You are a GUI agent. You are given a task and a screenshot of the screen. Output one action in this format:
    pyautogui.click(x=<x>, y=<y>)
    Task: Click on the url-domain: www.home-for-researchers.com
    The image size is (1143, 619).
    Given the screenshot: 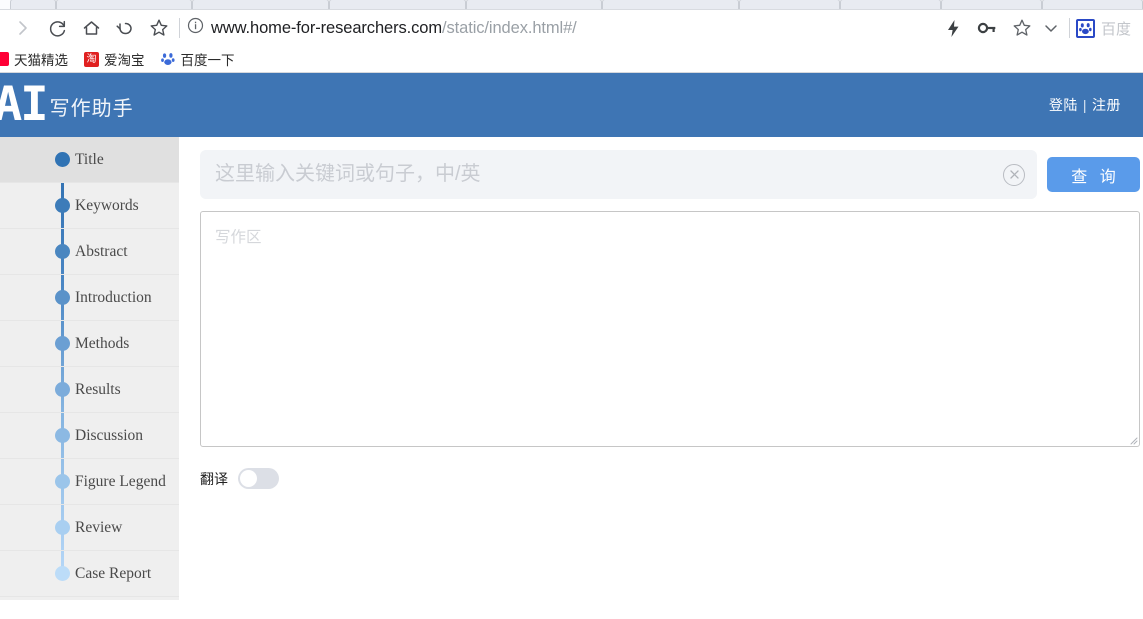 What is the action you would take?
    pyautogui.click(x=327, y=27)
    